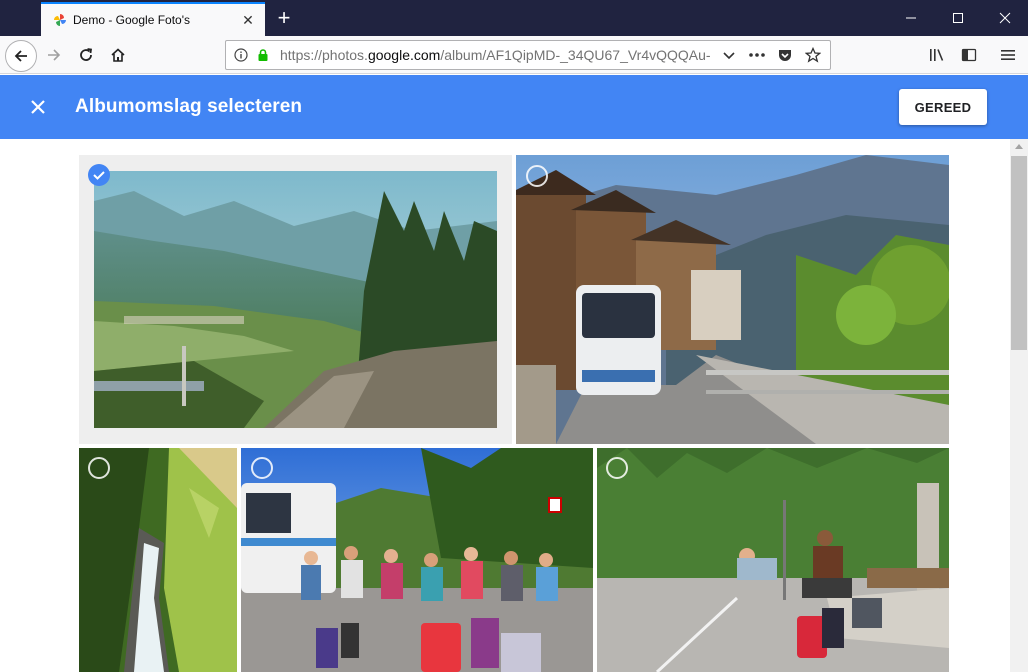 This screenshot has height=672, width=1028. Describe the element at coordinates (118, 55) in the screenshot. I see `home-icon` at that location.